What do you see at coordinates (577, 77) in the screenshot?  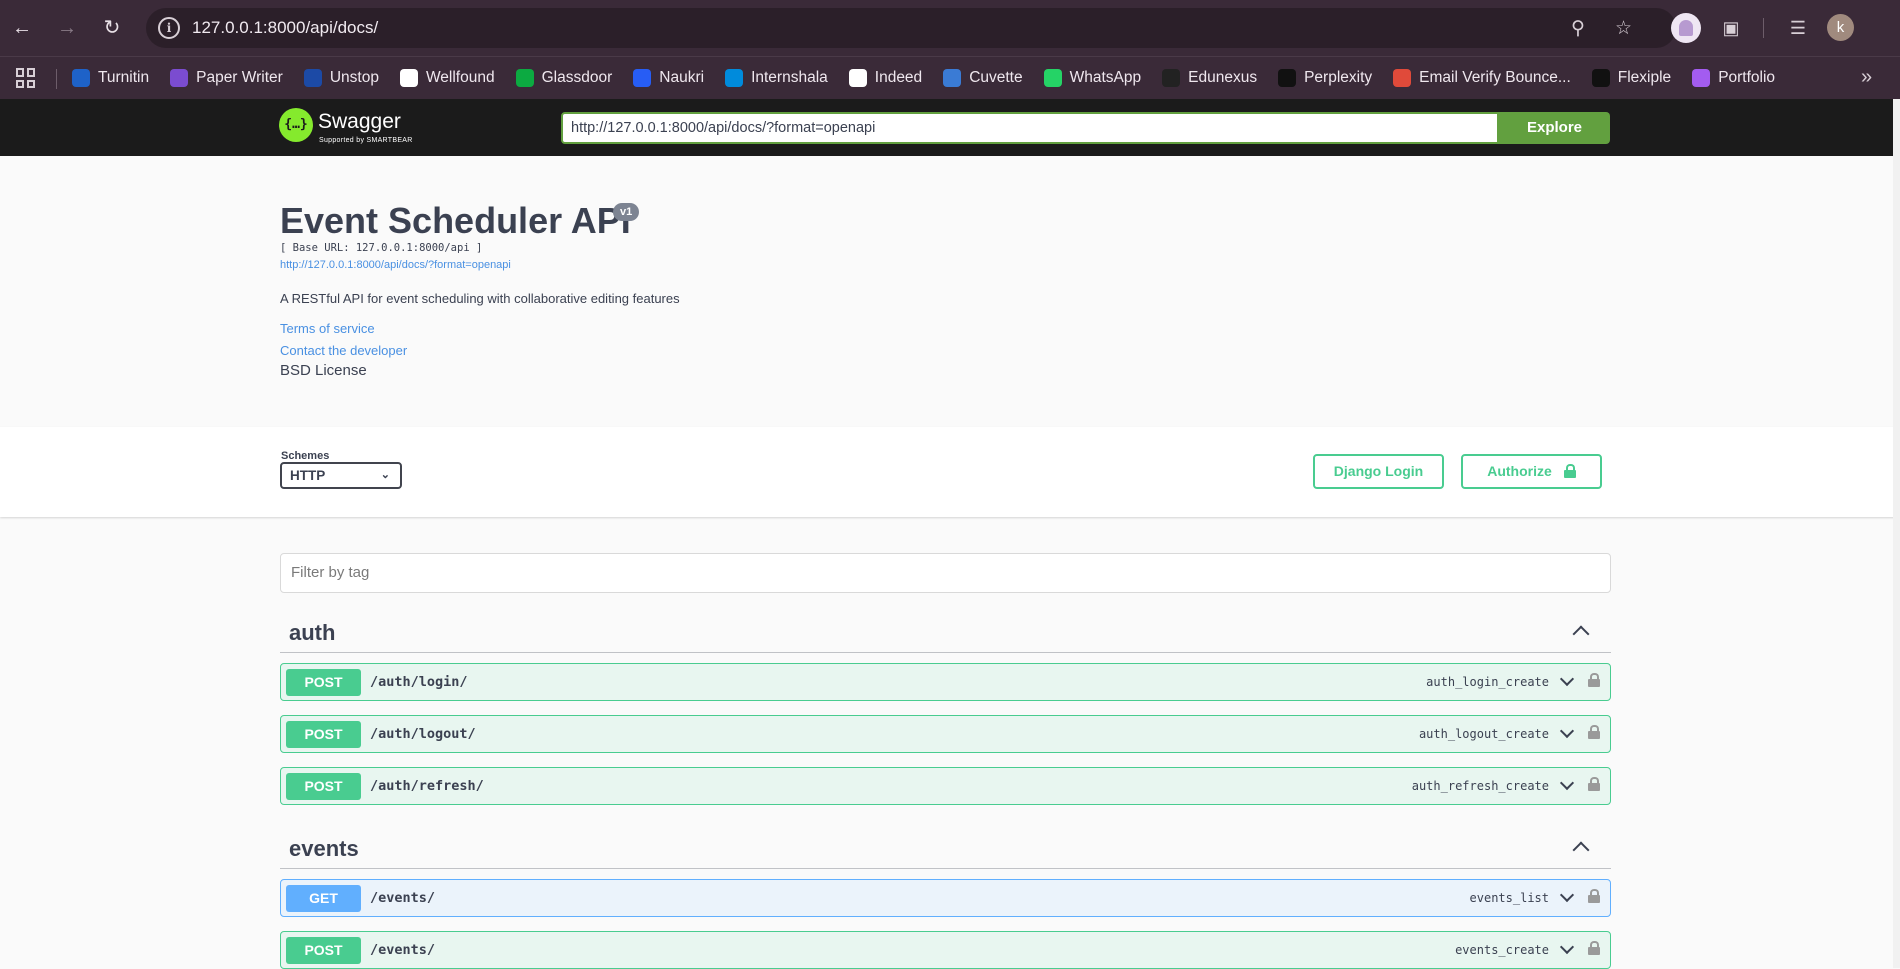 I see `bookmark-label: Glassdoor` at bounding box center [577, 77].